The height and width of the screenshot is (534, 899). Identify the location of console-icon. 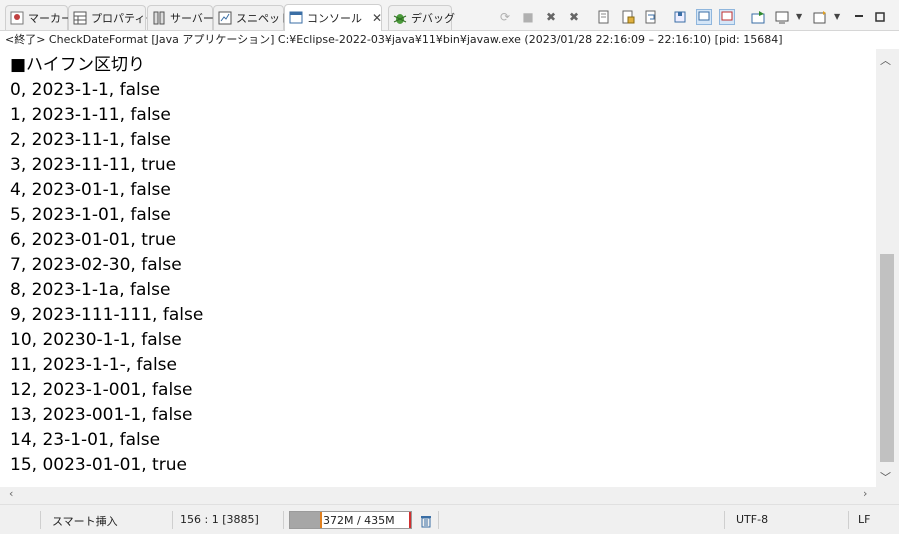
(296, 18).